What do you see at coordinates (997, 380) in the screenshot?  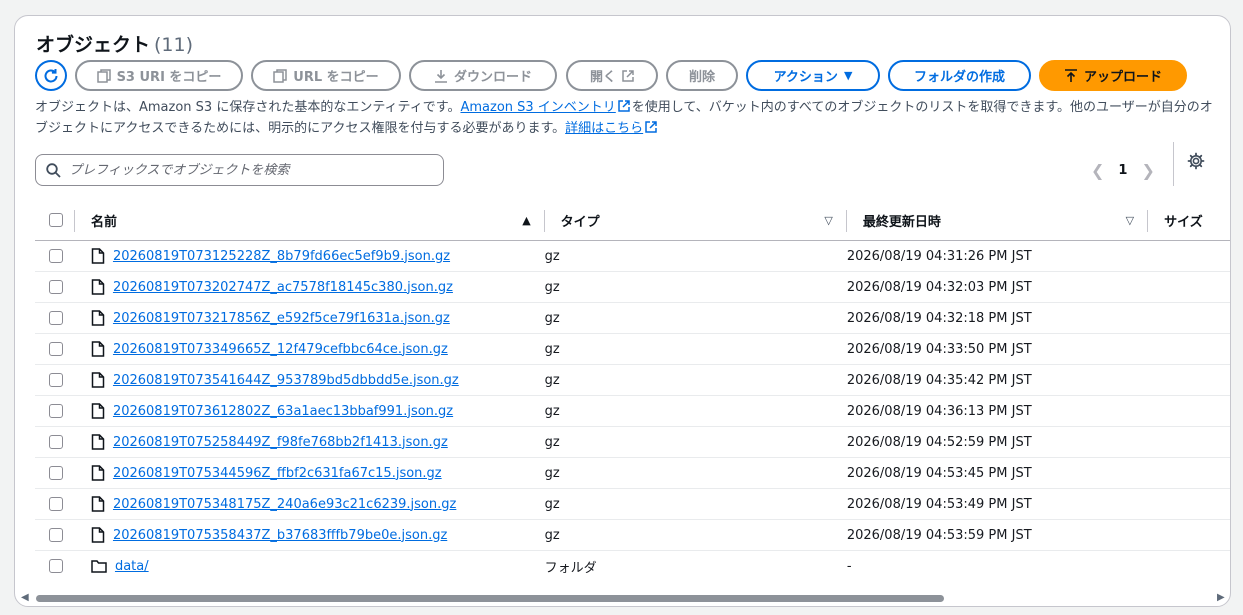 I see `object-modified: 2026/08/19 04:35:42 PM JST` at bounding box center [997, 380].